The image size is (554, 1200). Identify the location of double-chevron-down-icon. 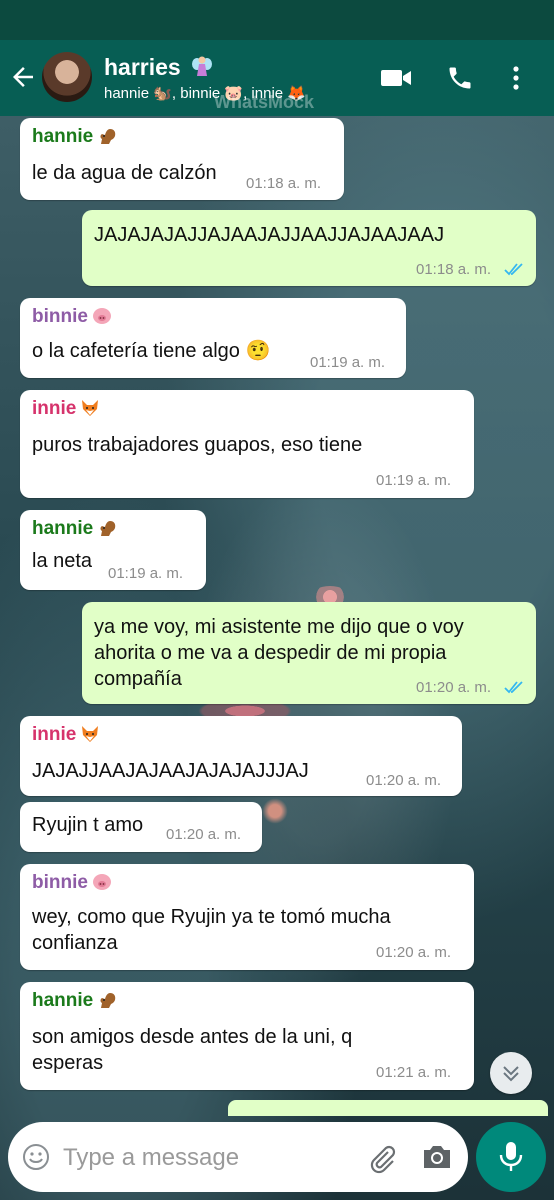
(511, 1074).